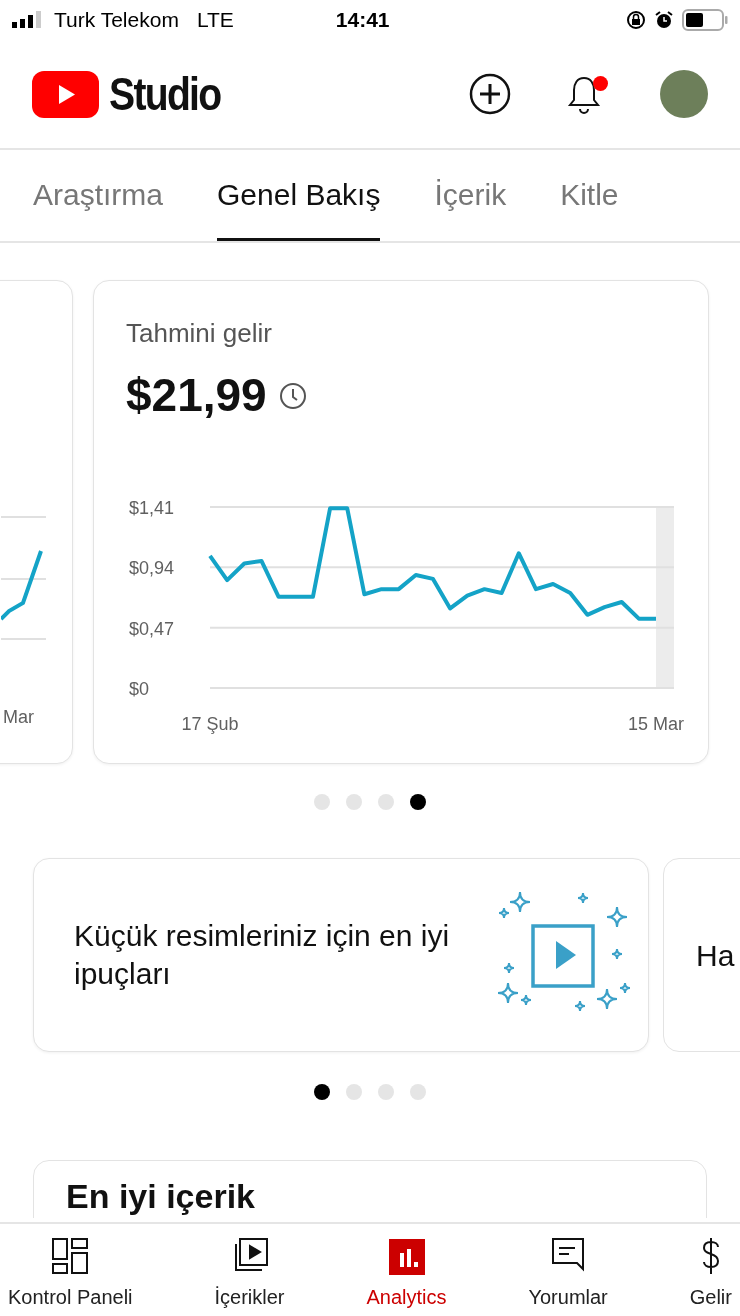 This screenshot has width=740, height=1316. What do you see at coordinates (152, 628) in the screenshot?
I see `y-axis-label: $0,47` at bounding box center [152, 628].